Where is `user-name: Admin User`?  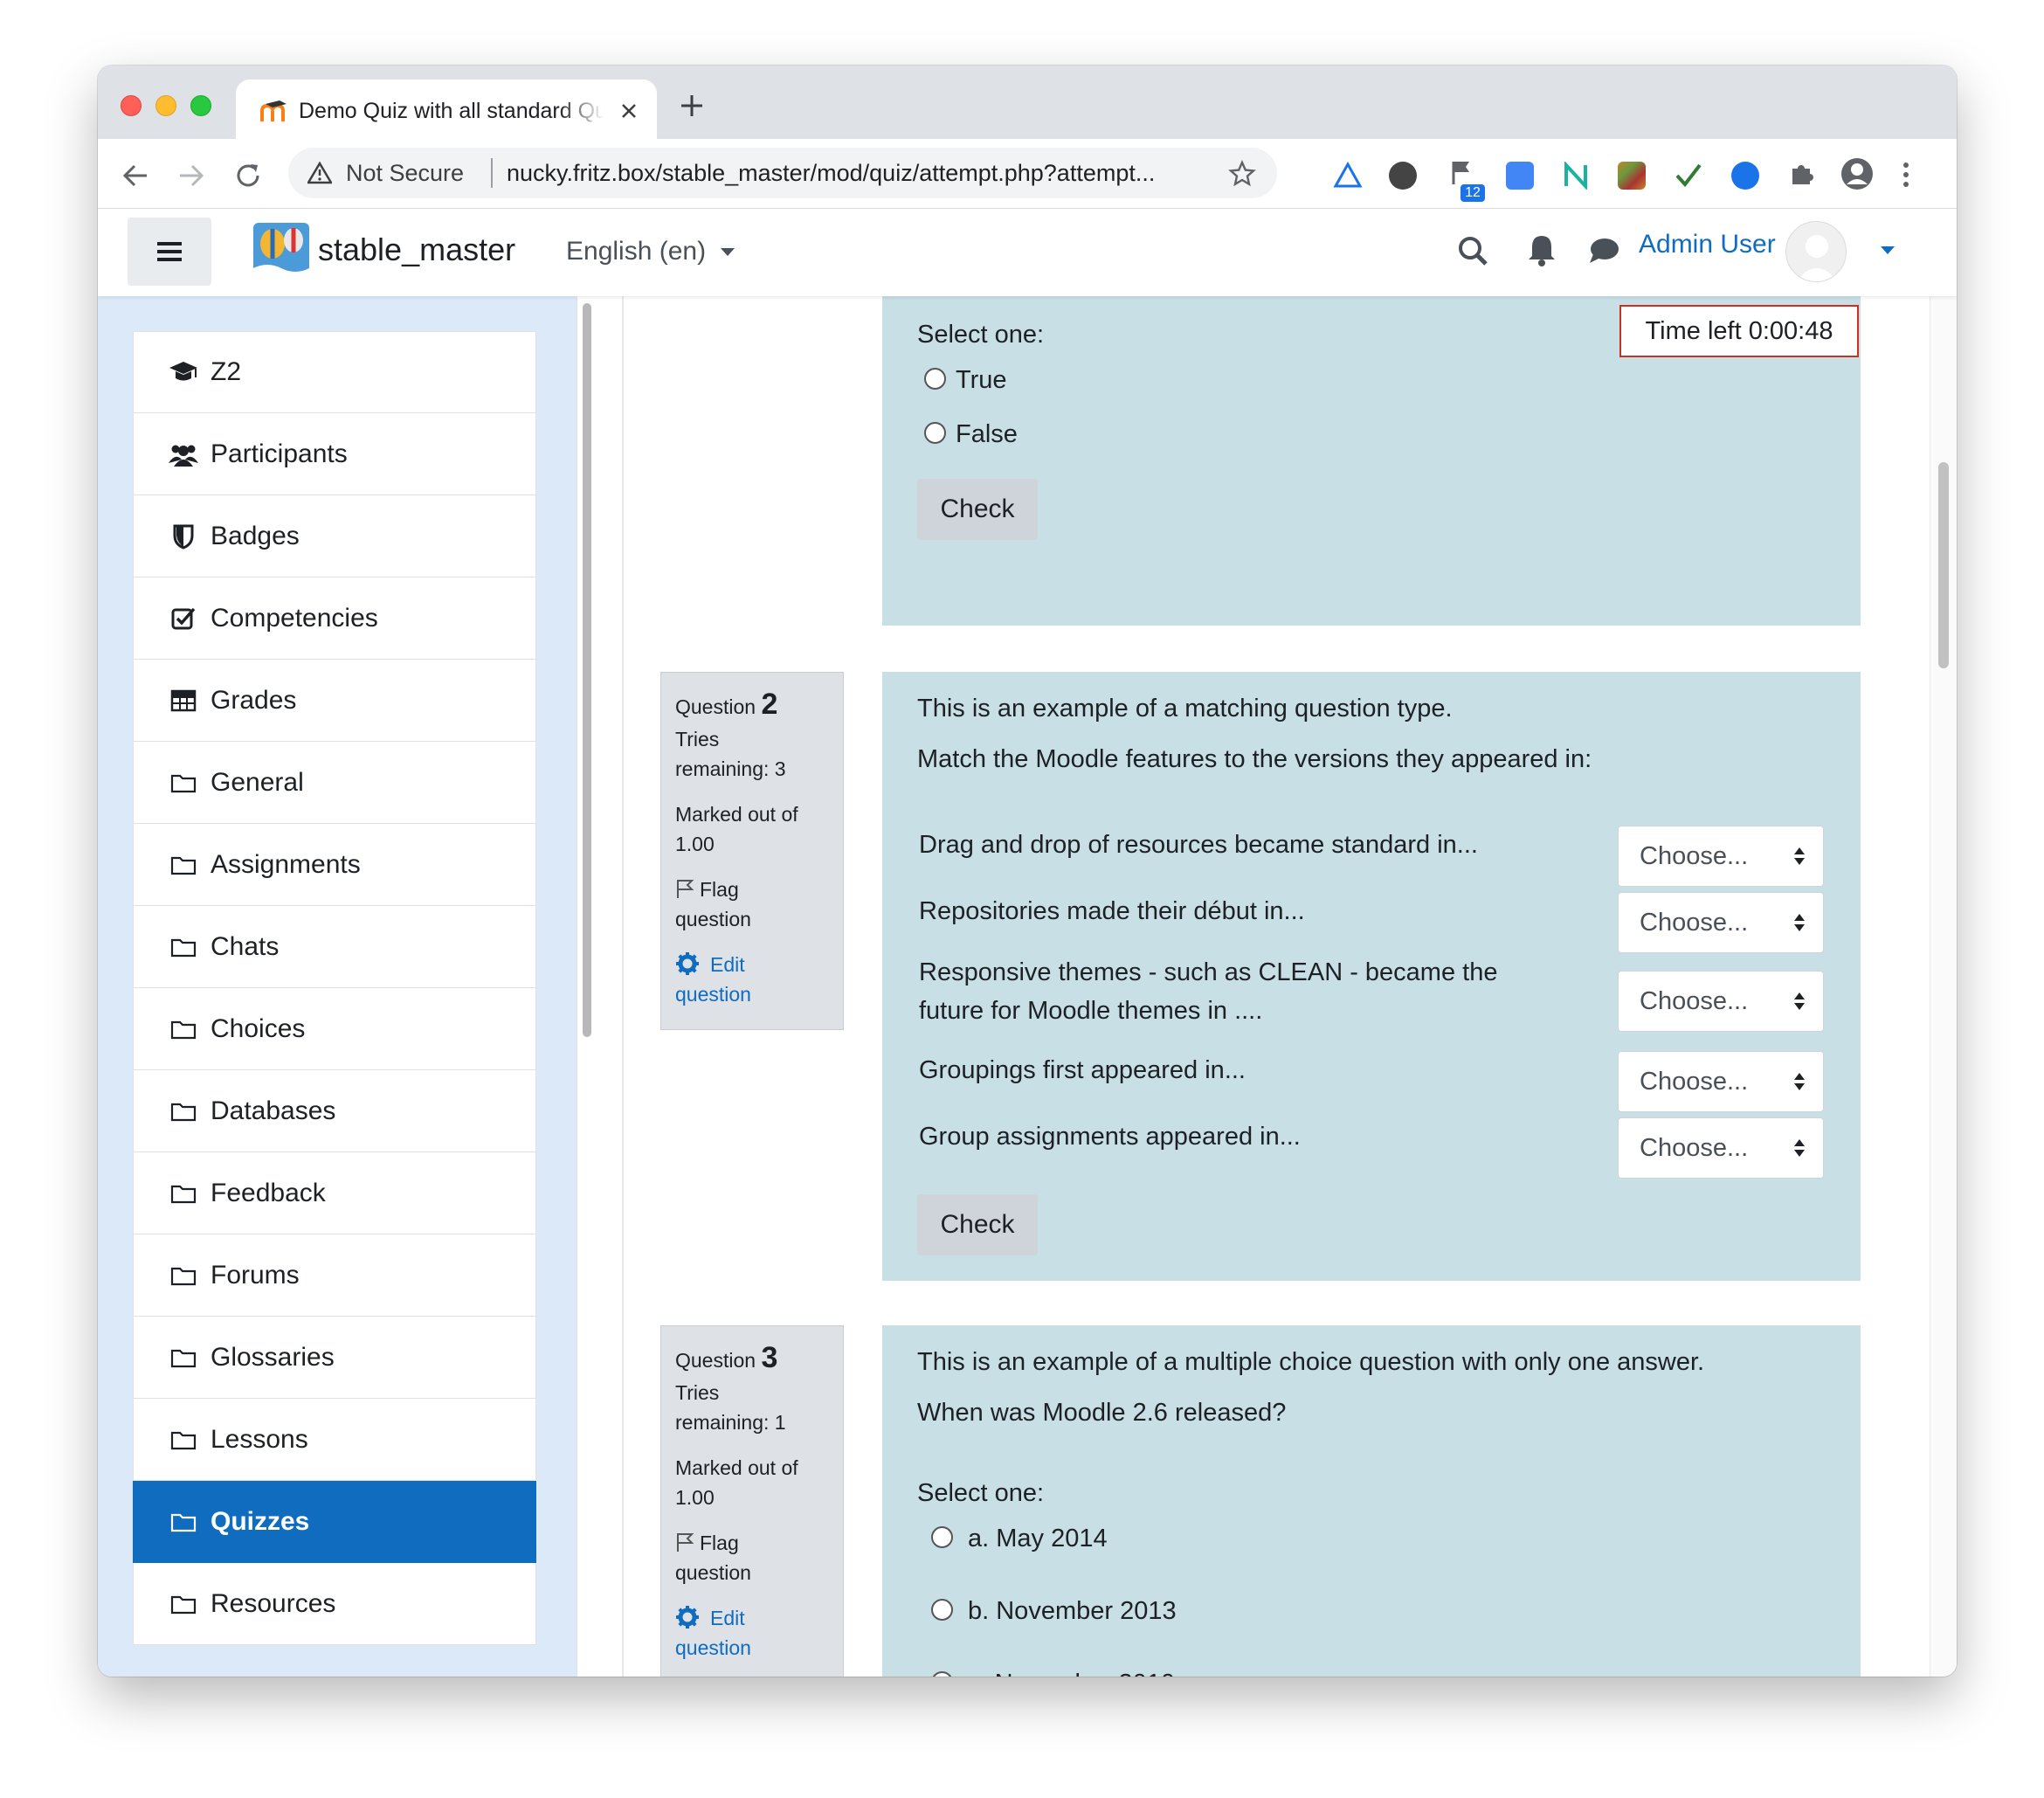
user-name: Admin User is located at coordinates (1708, 244).